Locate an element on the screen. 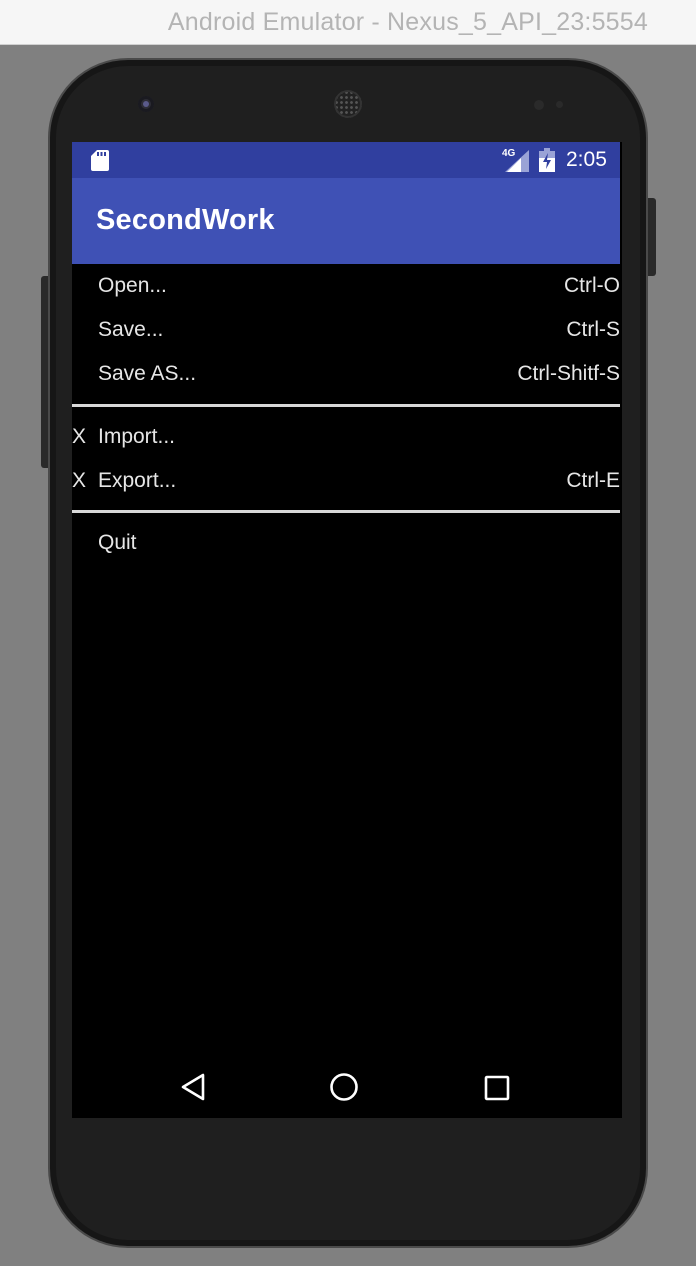  menu-item-shortcut: Ctrl-Shitf-S is located at coordinates (568, 373).